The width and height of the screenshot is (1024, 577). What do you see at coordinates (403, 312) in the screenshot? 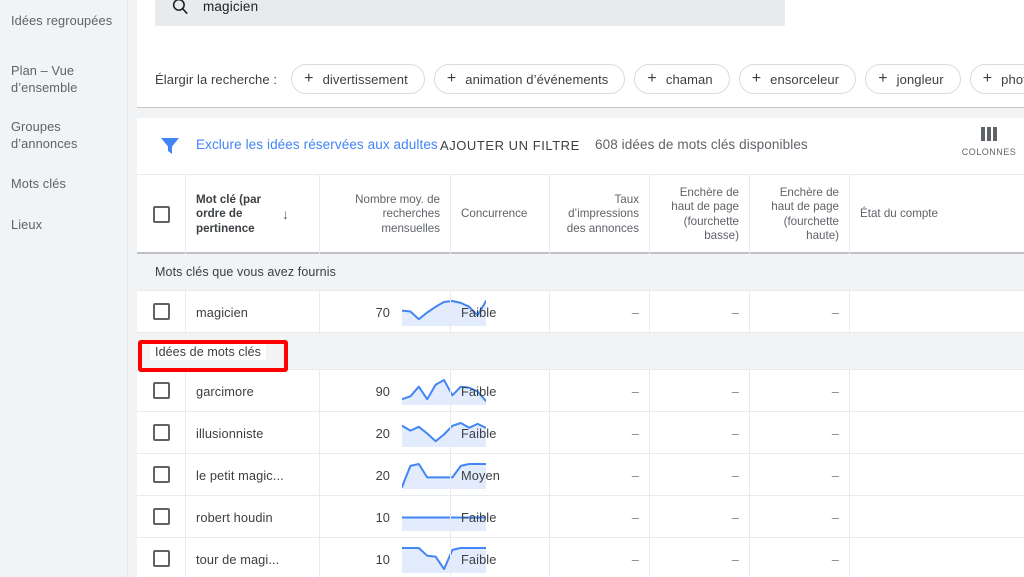
I see `cell-volume: 70` at bounding box center [403, 312].